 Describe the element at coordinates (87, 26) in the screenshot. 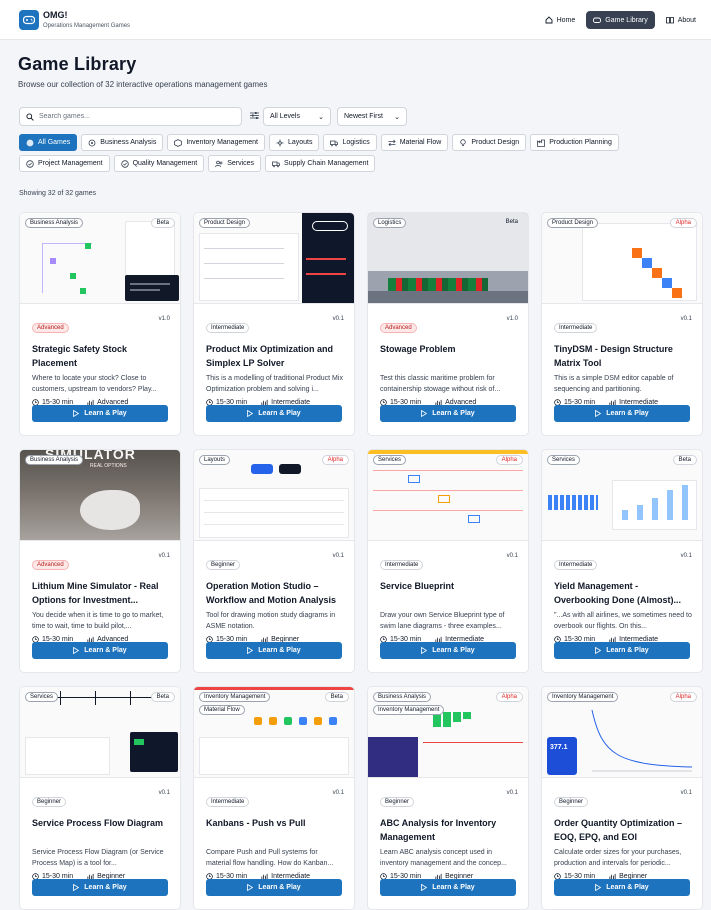

I see `app-tagline: Operations Management Games` at that location.